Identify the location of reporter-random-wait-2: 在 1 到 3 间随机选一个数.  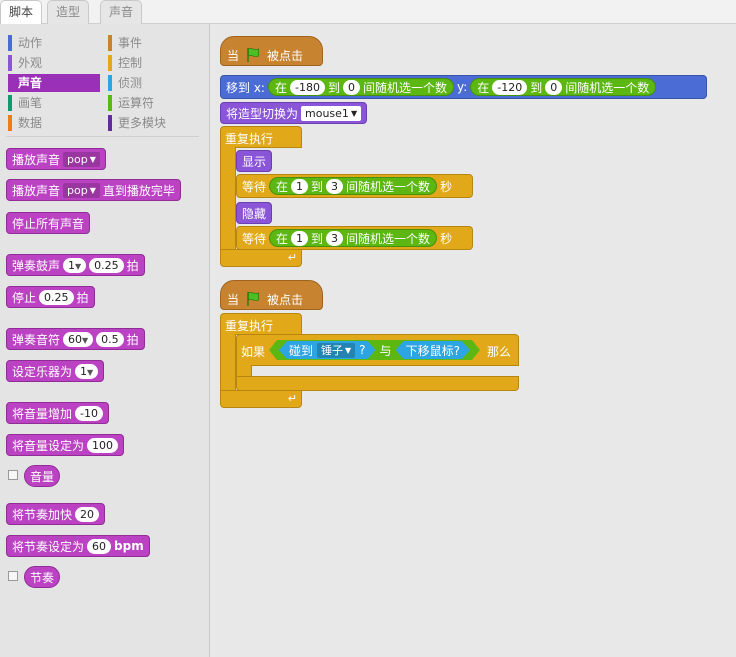
(353, 238).